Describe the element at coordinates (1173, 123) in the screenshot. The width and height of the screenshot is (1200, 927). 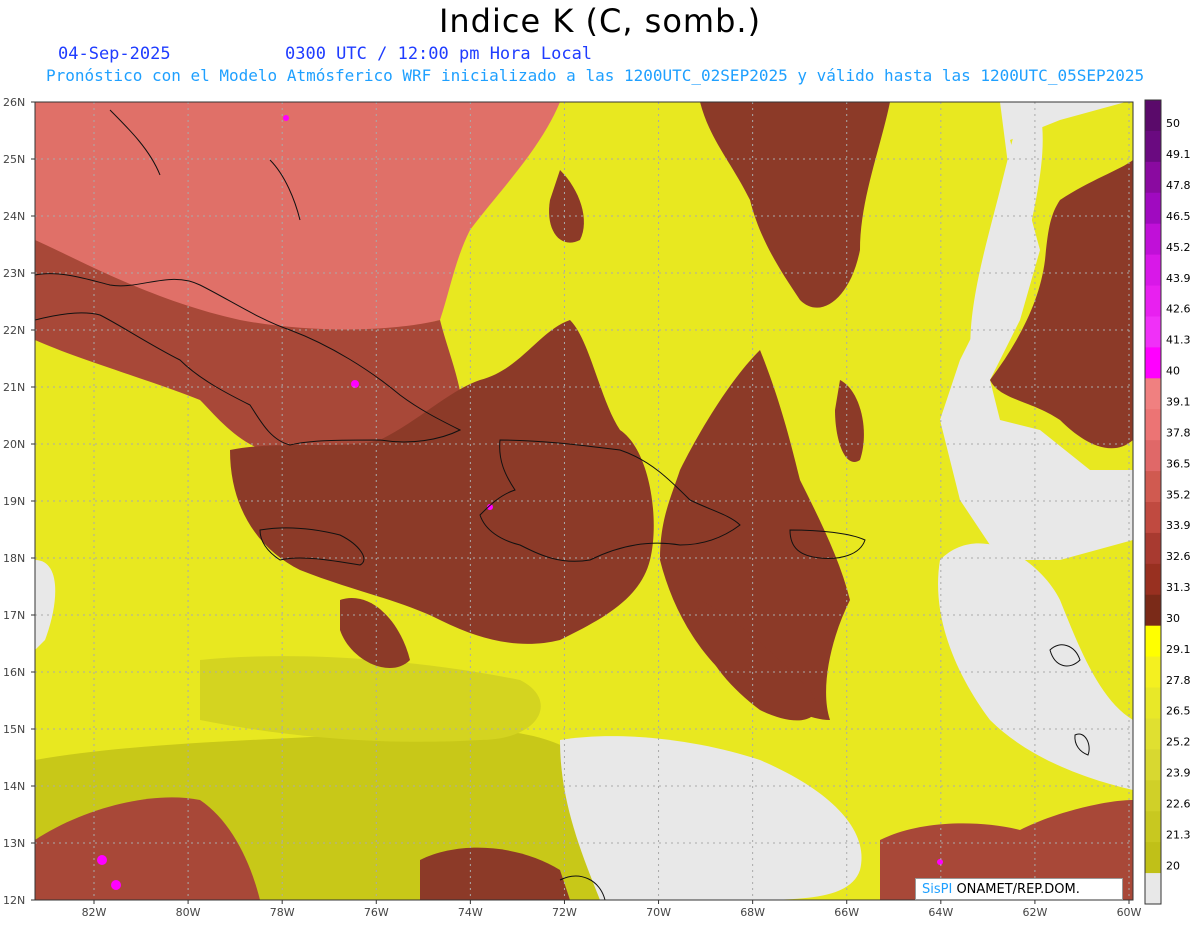
I see `colorbar-label: 50` at that location.